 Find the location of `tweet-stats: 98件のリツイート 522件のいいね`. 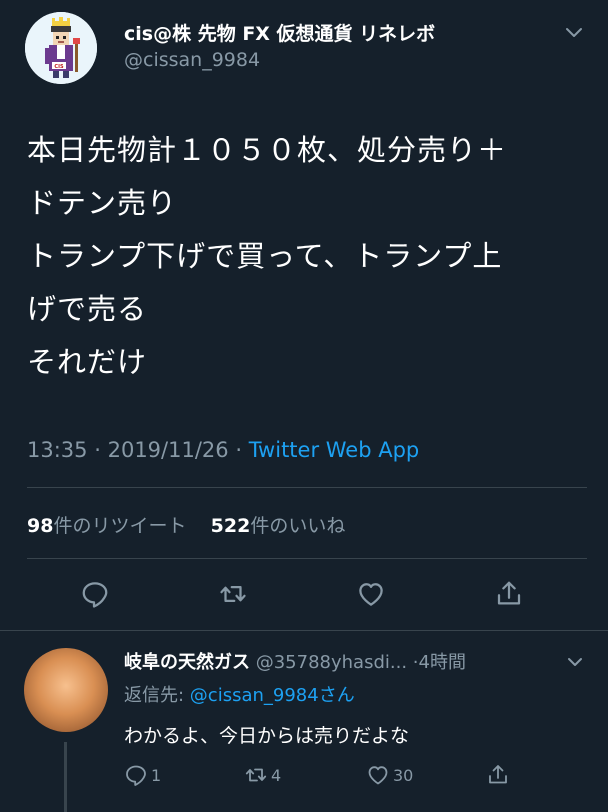

tweet-stats: 98件のリツイート 522件のいいね is located at coordinates (186, 524).